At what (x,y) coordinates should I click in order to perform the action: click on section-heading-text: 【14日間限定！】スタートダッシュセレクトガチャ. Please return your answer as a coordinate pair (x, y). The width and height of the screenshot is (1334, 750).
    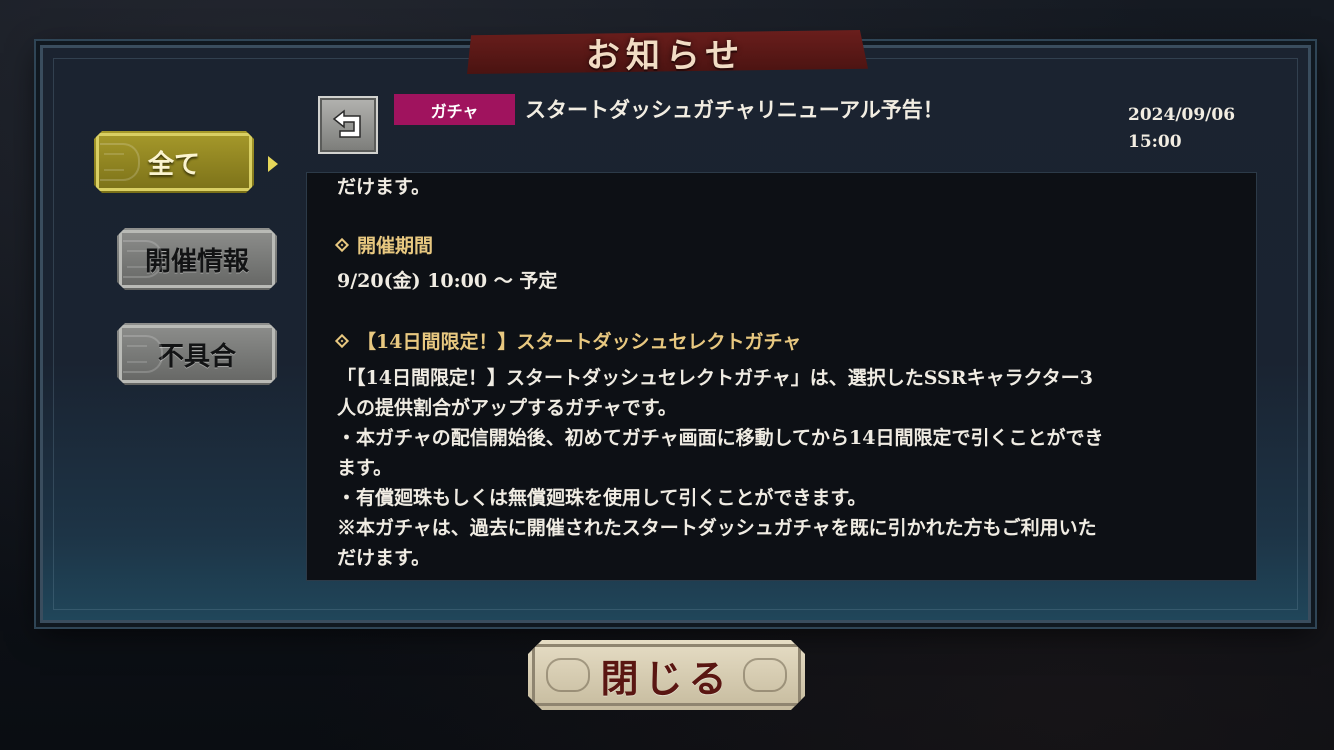
    Looking at the image, I should click on (579, 342).